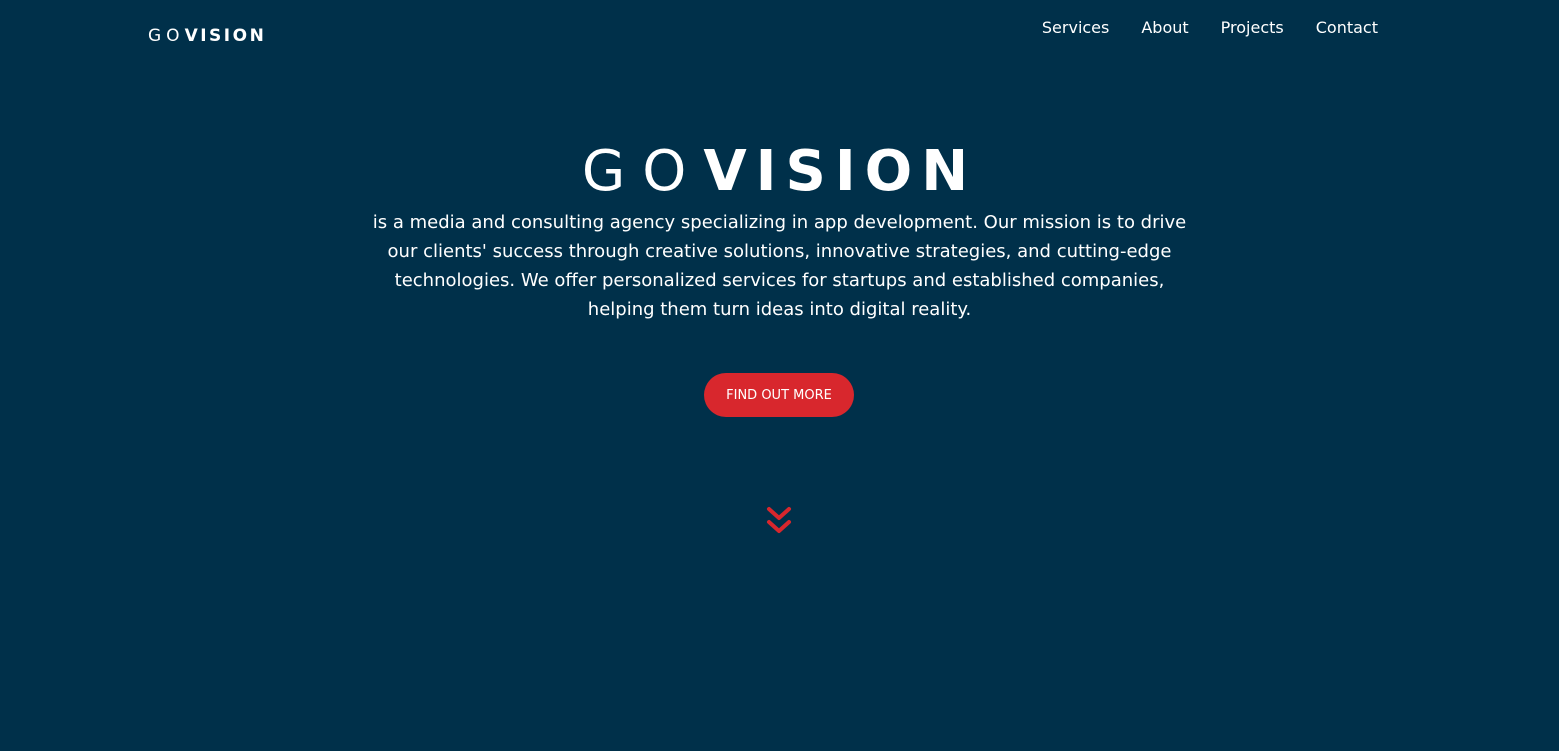  What do you see at coordinates (1164, 28) in the screenshot?
I see `nav-about: About` at bounding box center [1164, 28].